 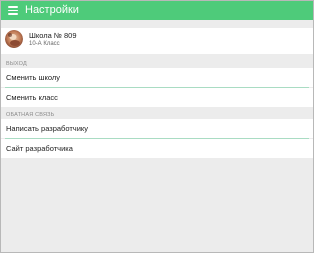 I want to click on section-header-feedback: ОБАТНАЯ СВЯЗЬ, so click(x=30, y=115).